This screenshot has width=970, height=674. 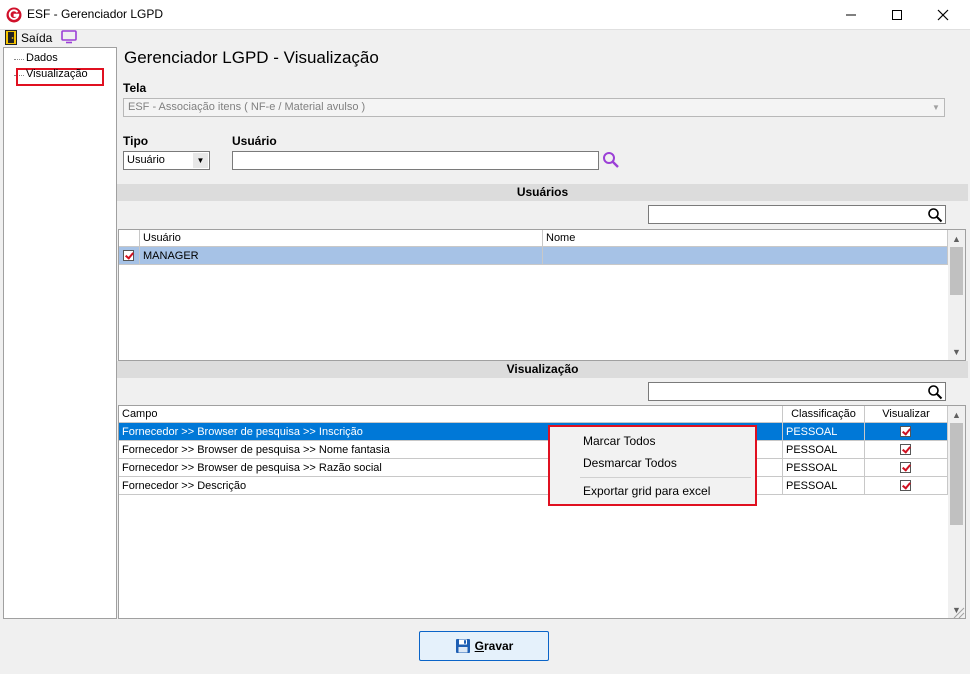 I want to click on visualizacao-grid-header: Campo Classificação Visualizar, so click(x=533, y=414).